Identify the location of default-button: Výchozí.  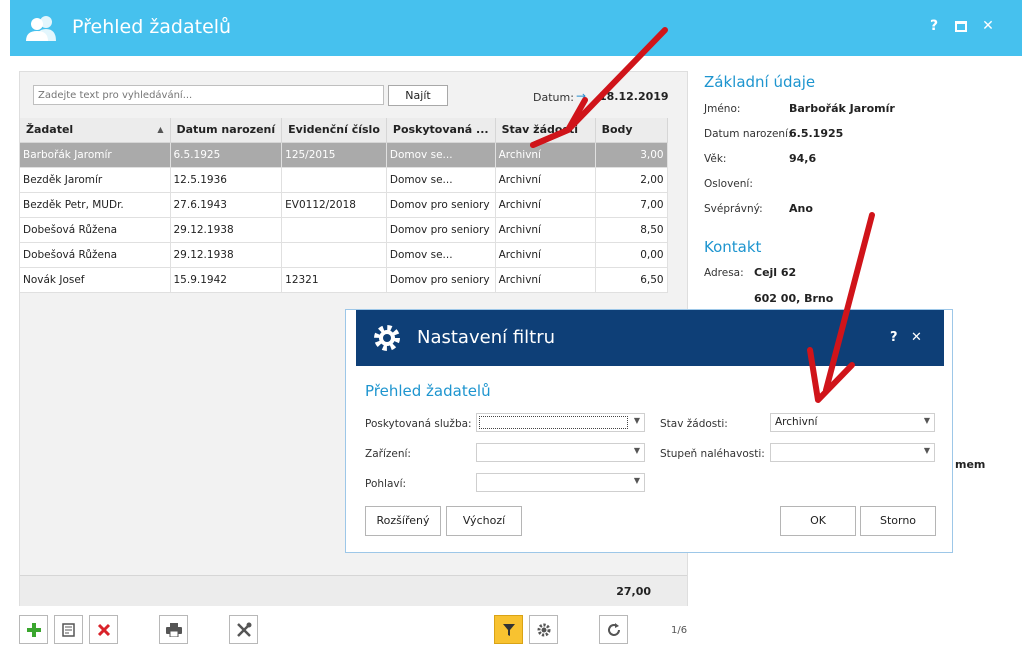
(484, 521).